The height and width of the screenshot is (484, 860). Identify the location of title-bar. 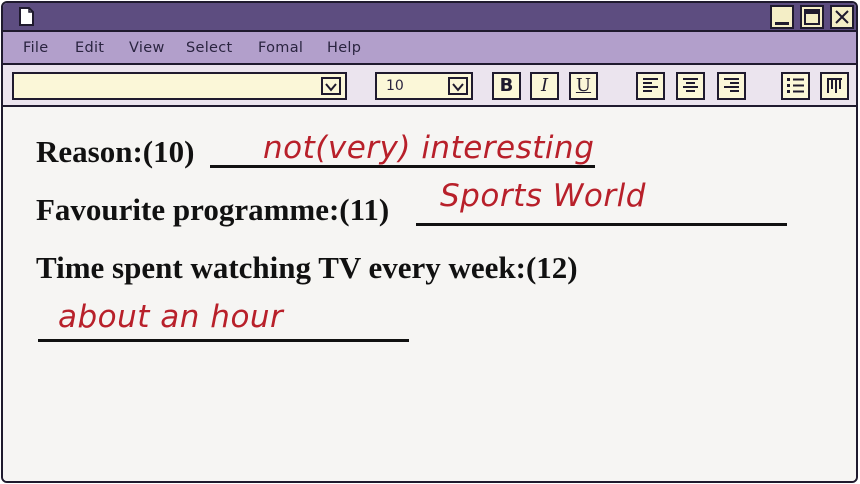
(429, 17).